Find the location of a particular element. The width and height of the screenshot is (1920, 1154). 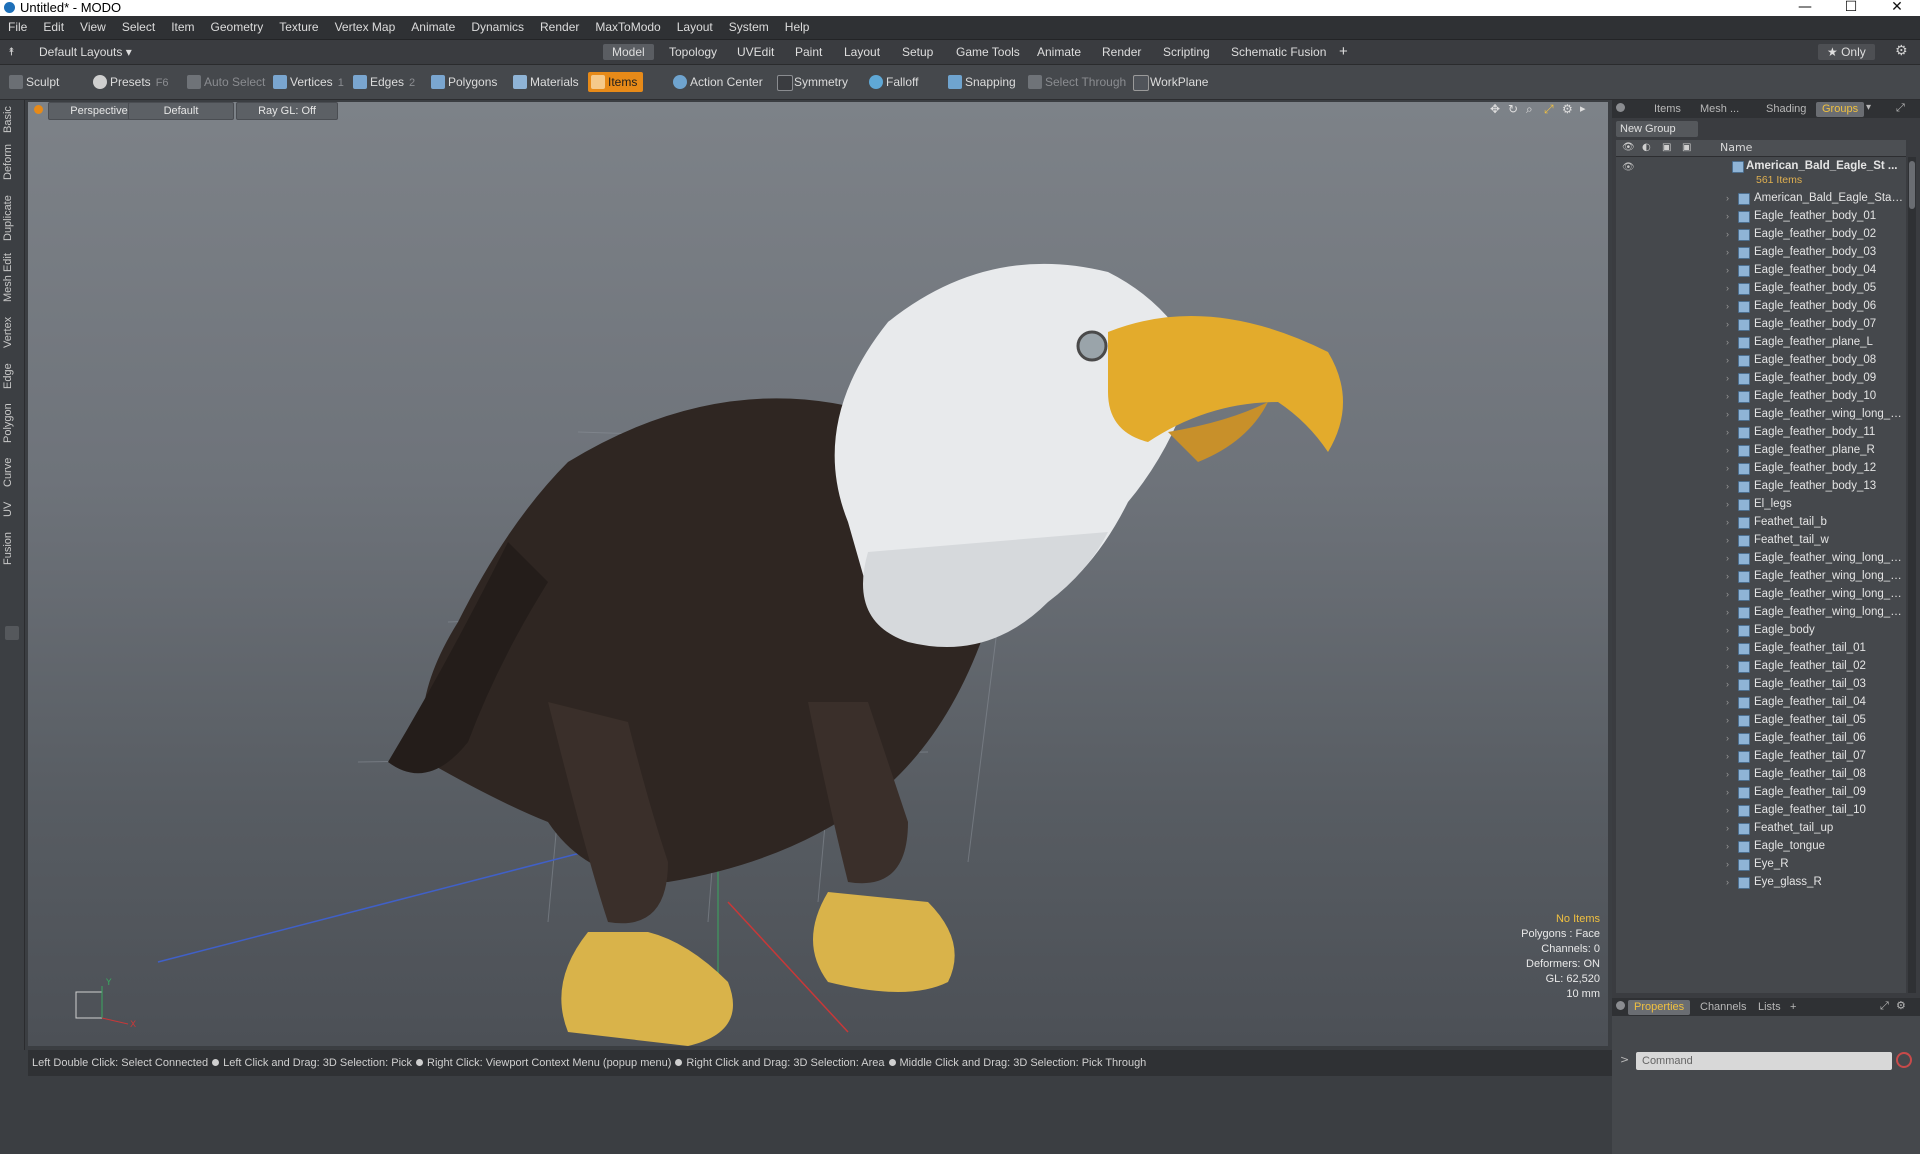

tab-layout: Layout is located at coordinates (862, 52).